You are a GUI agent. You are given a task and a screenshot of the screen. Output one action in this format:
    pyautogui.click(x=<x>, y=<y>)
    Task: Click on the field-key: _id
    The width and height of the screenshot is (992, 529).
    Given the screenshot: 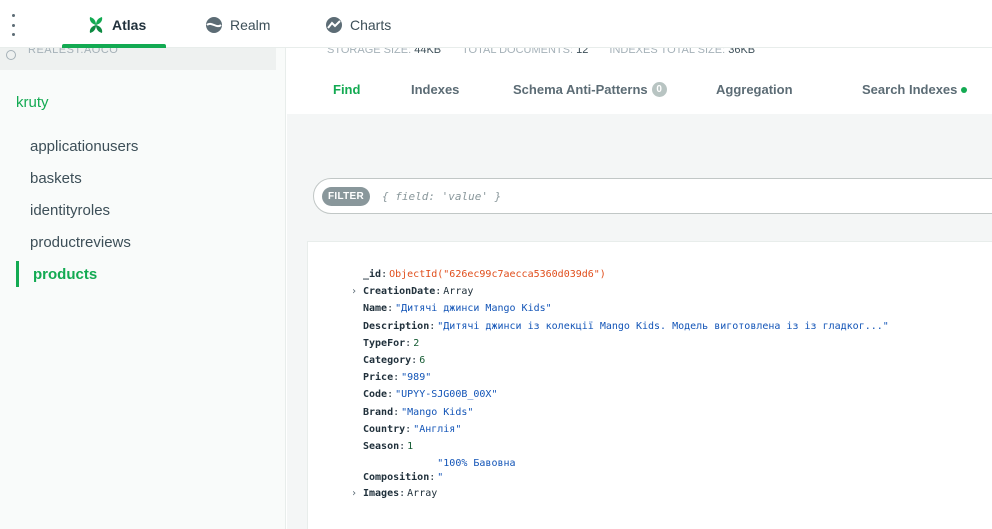 What is the action you would take?
    pyautogui.click(x=372, y=275)
    